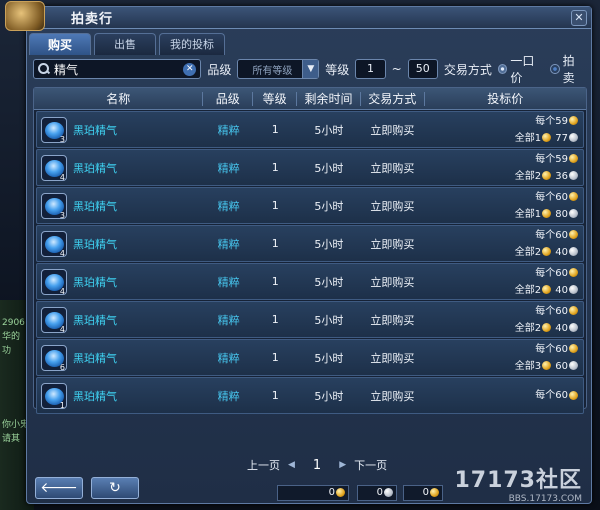 This screenshot has height=510, width=600. Describe the element at coordinates (125, 44) in the screenshot. I see `tab-sell: 出售` at that location.